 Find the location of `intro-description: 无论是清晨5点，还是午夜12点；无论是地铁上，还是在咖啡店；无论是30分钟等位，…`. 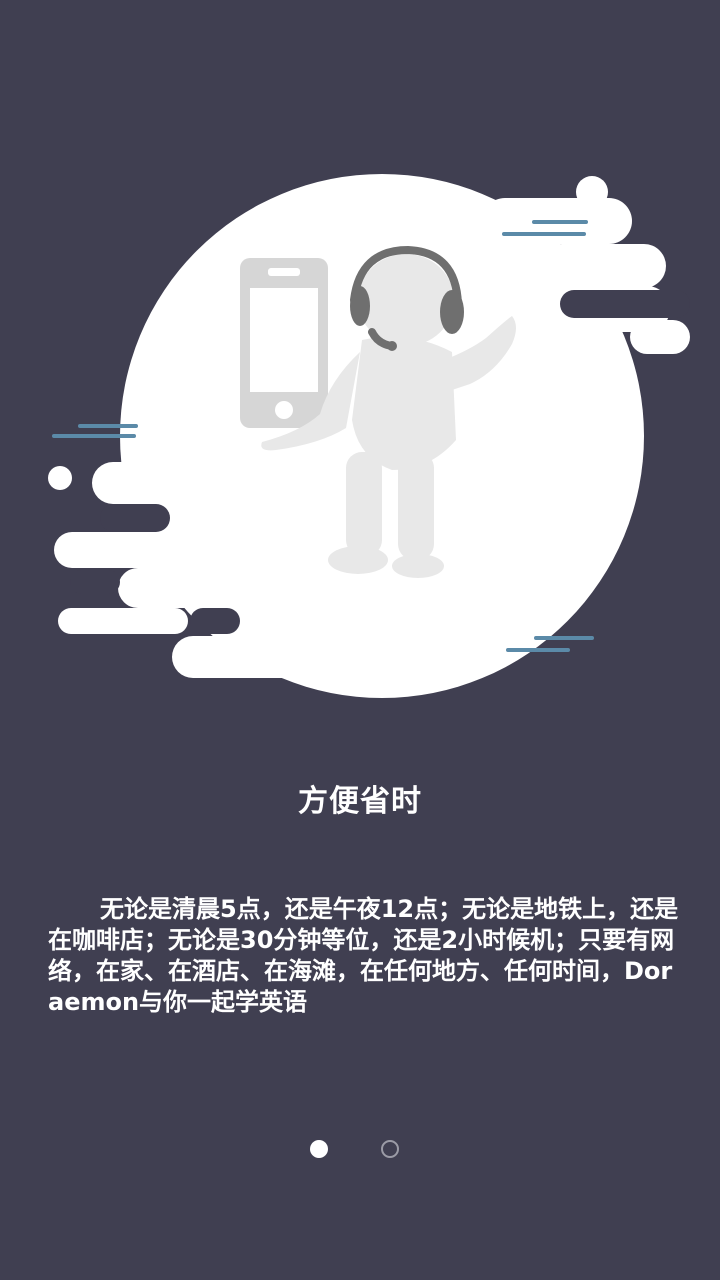

intro-description: 无论是清晨5点，还是午夜12点；无论是地铁上，还是在咖啡店；无论是30分钟等位，… is located at coordinates (363, 955).